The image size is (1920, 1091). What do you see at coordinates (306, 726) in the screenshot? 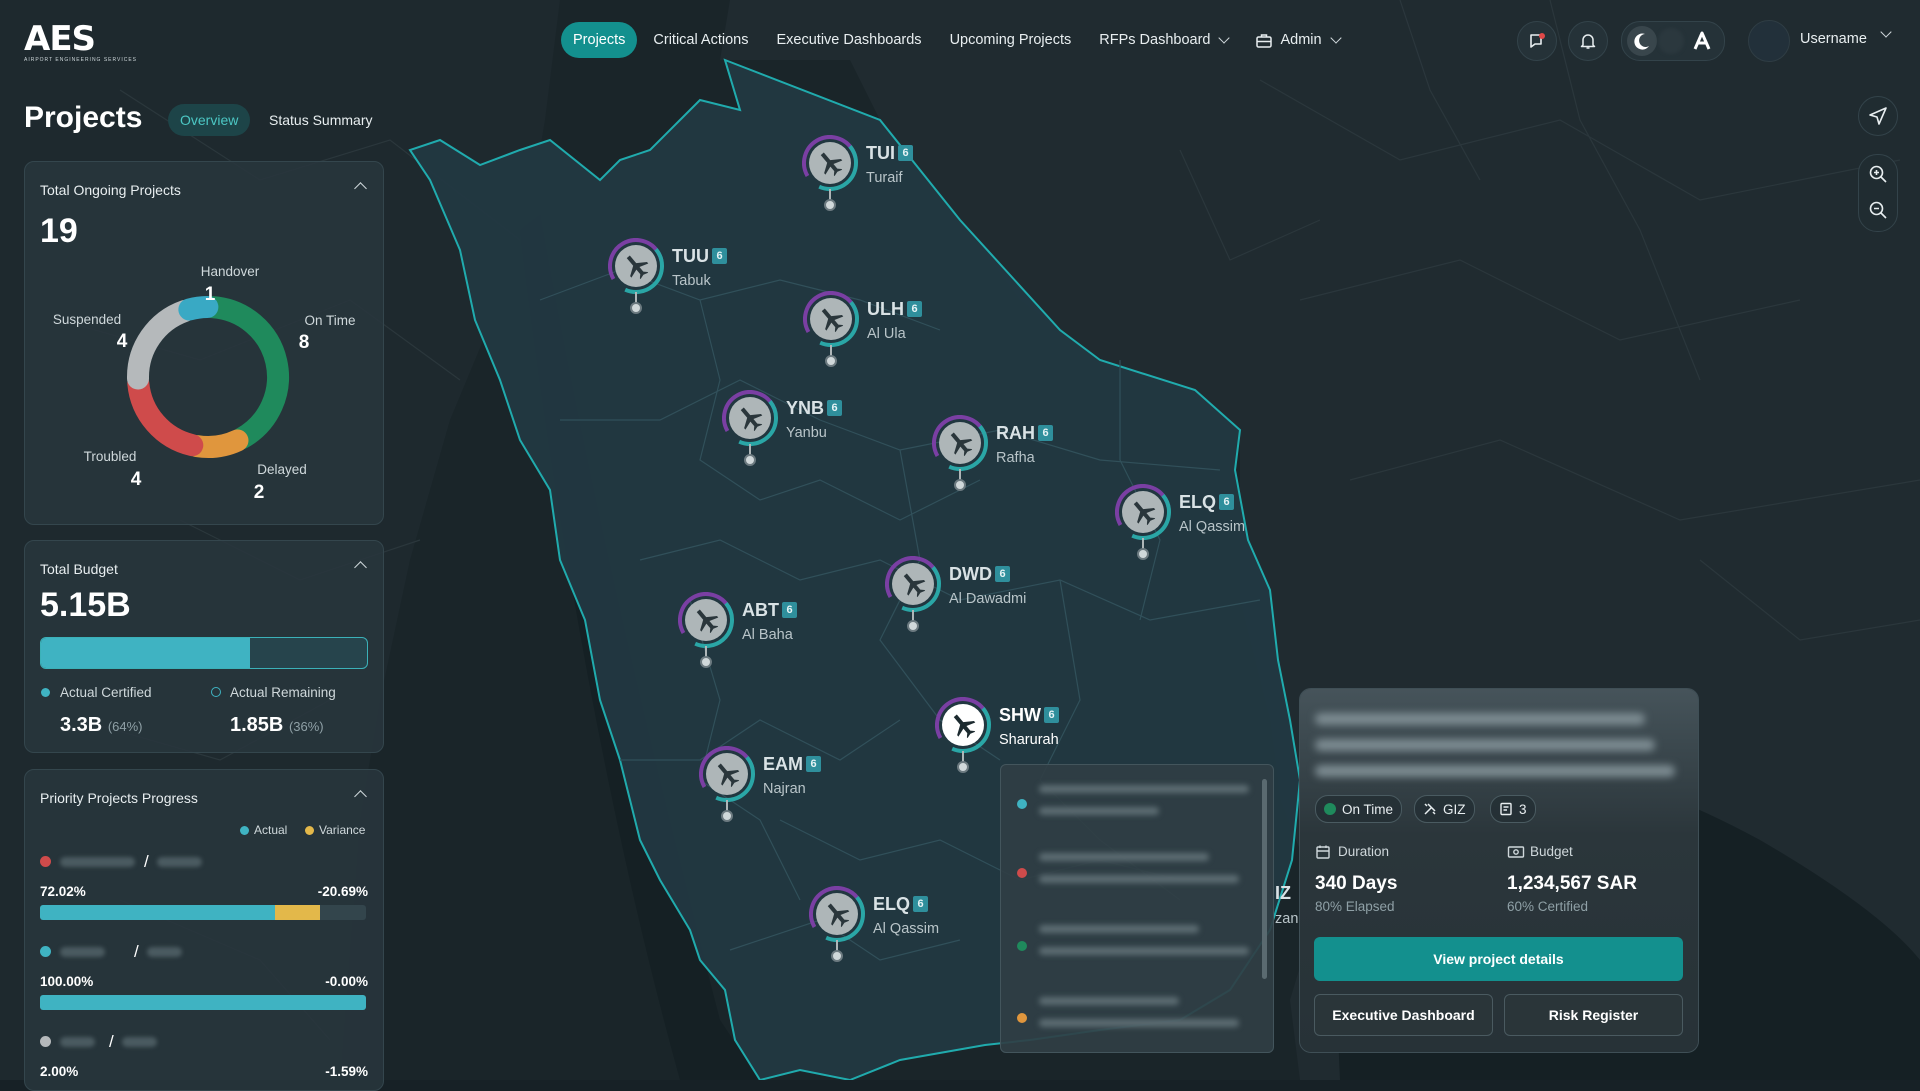
I see `remaining-percent: (36%)` at bounding box center [306, 726].